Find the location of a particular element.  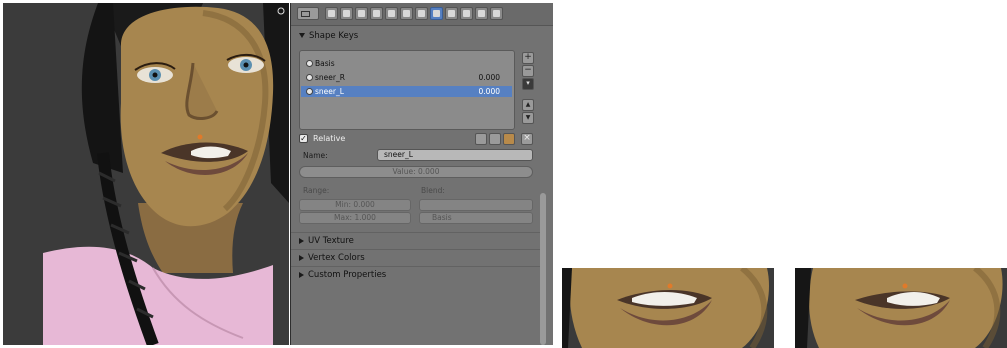

clear-weight-button: × is located at coordinates (527, 139).